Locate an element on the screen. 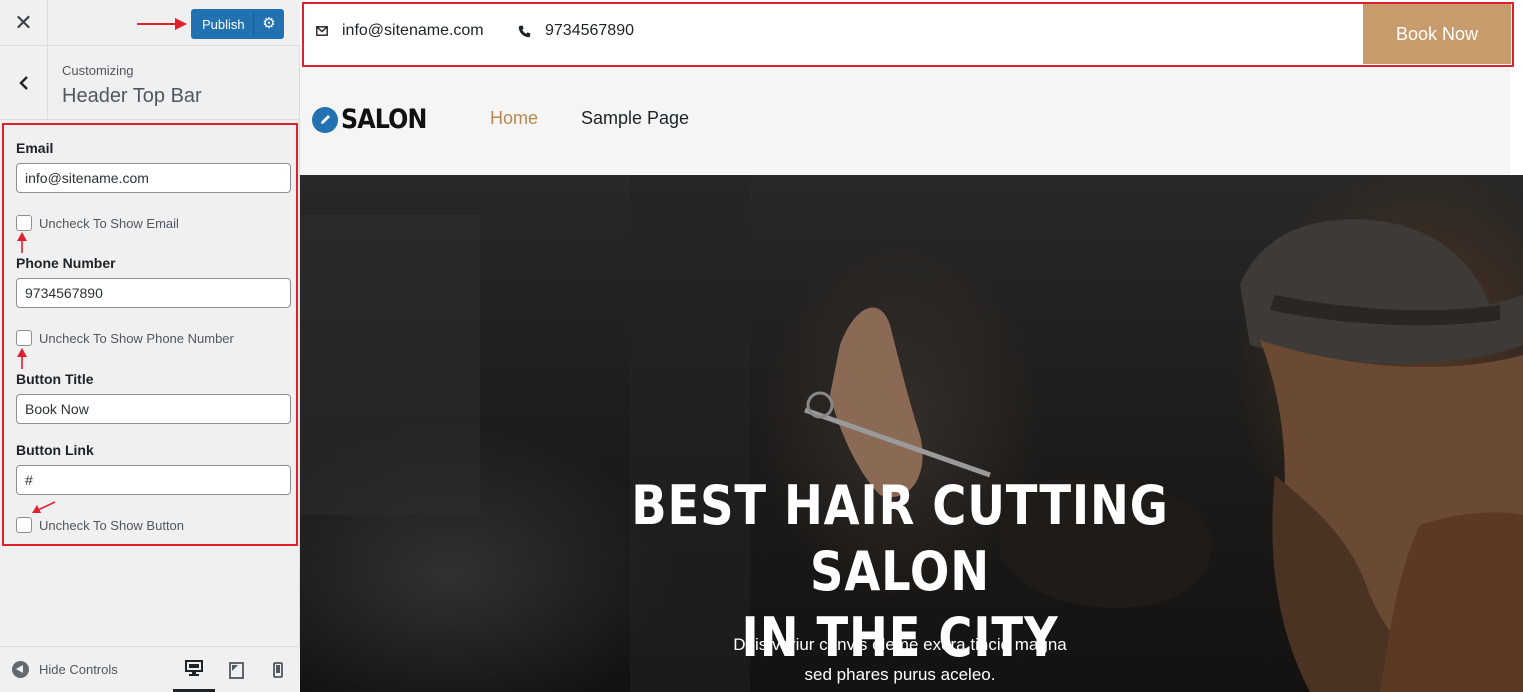  close-icon: ✕ is located at coordinates (23, 22).